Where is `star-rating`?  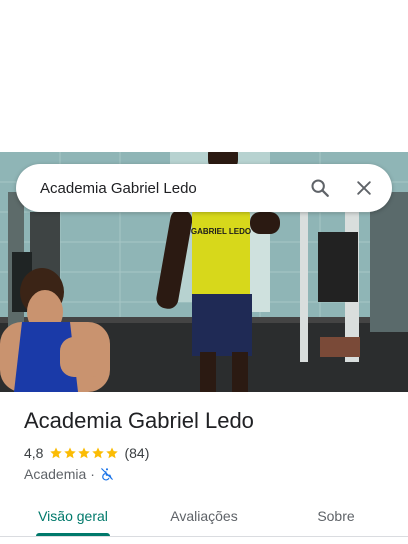 star-rating is located at coordinates (84, 453).